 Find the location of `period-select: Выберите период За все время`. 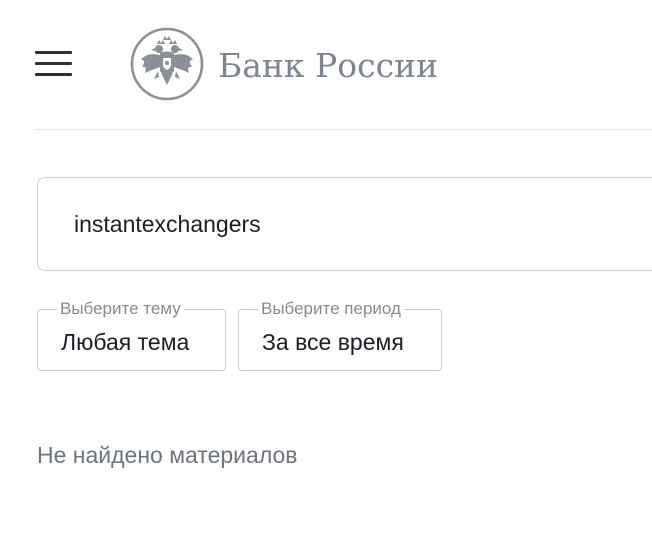

period-select: Выберите период За все время is located at coordinates (340, 335).